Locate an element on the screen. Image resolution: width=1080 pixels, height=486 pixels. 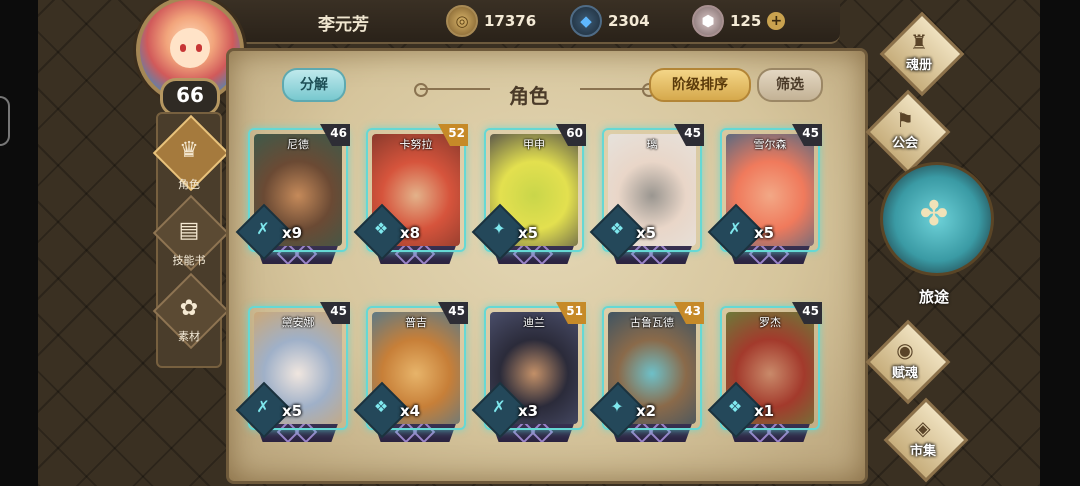
gem-resource: ⬢ 125 + is located at coordinates (739, 21).